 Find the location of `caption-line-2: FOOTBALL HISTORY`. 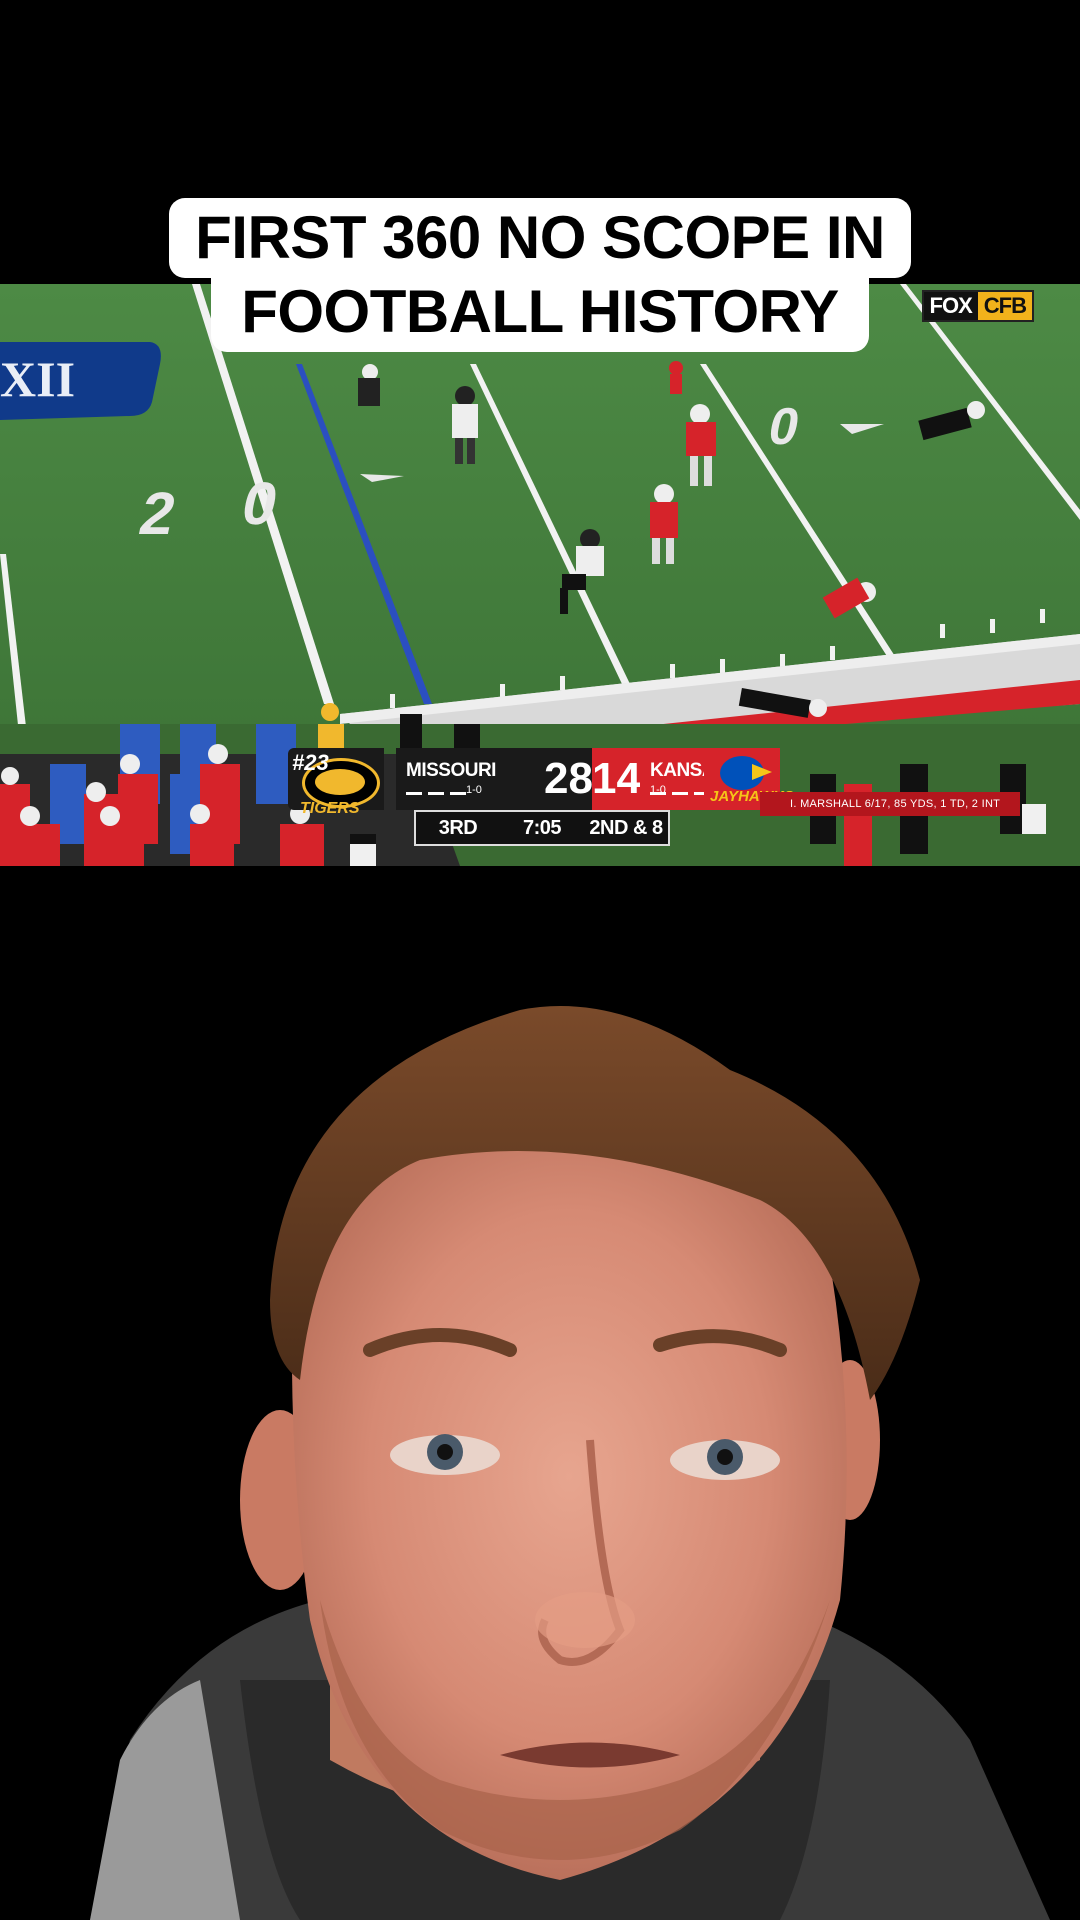

caption-line-2: FOOTBALL HISTORY is located at coordinates (540, 312).